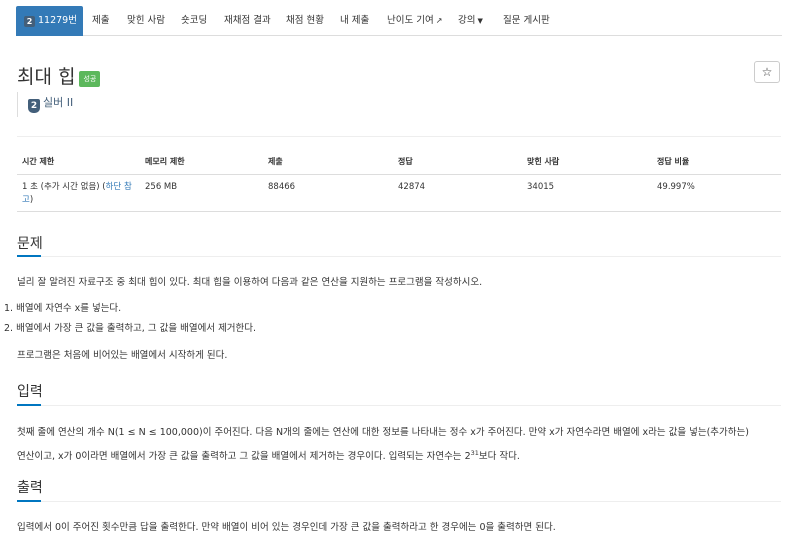 The height and width of the screenshot is (546, 800). I want to click on nav-tab-lectures-label: 강의, so click(467, 20).